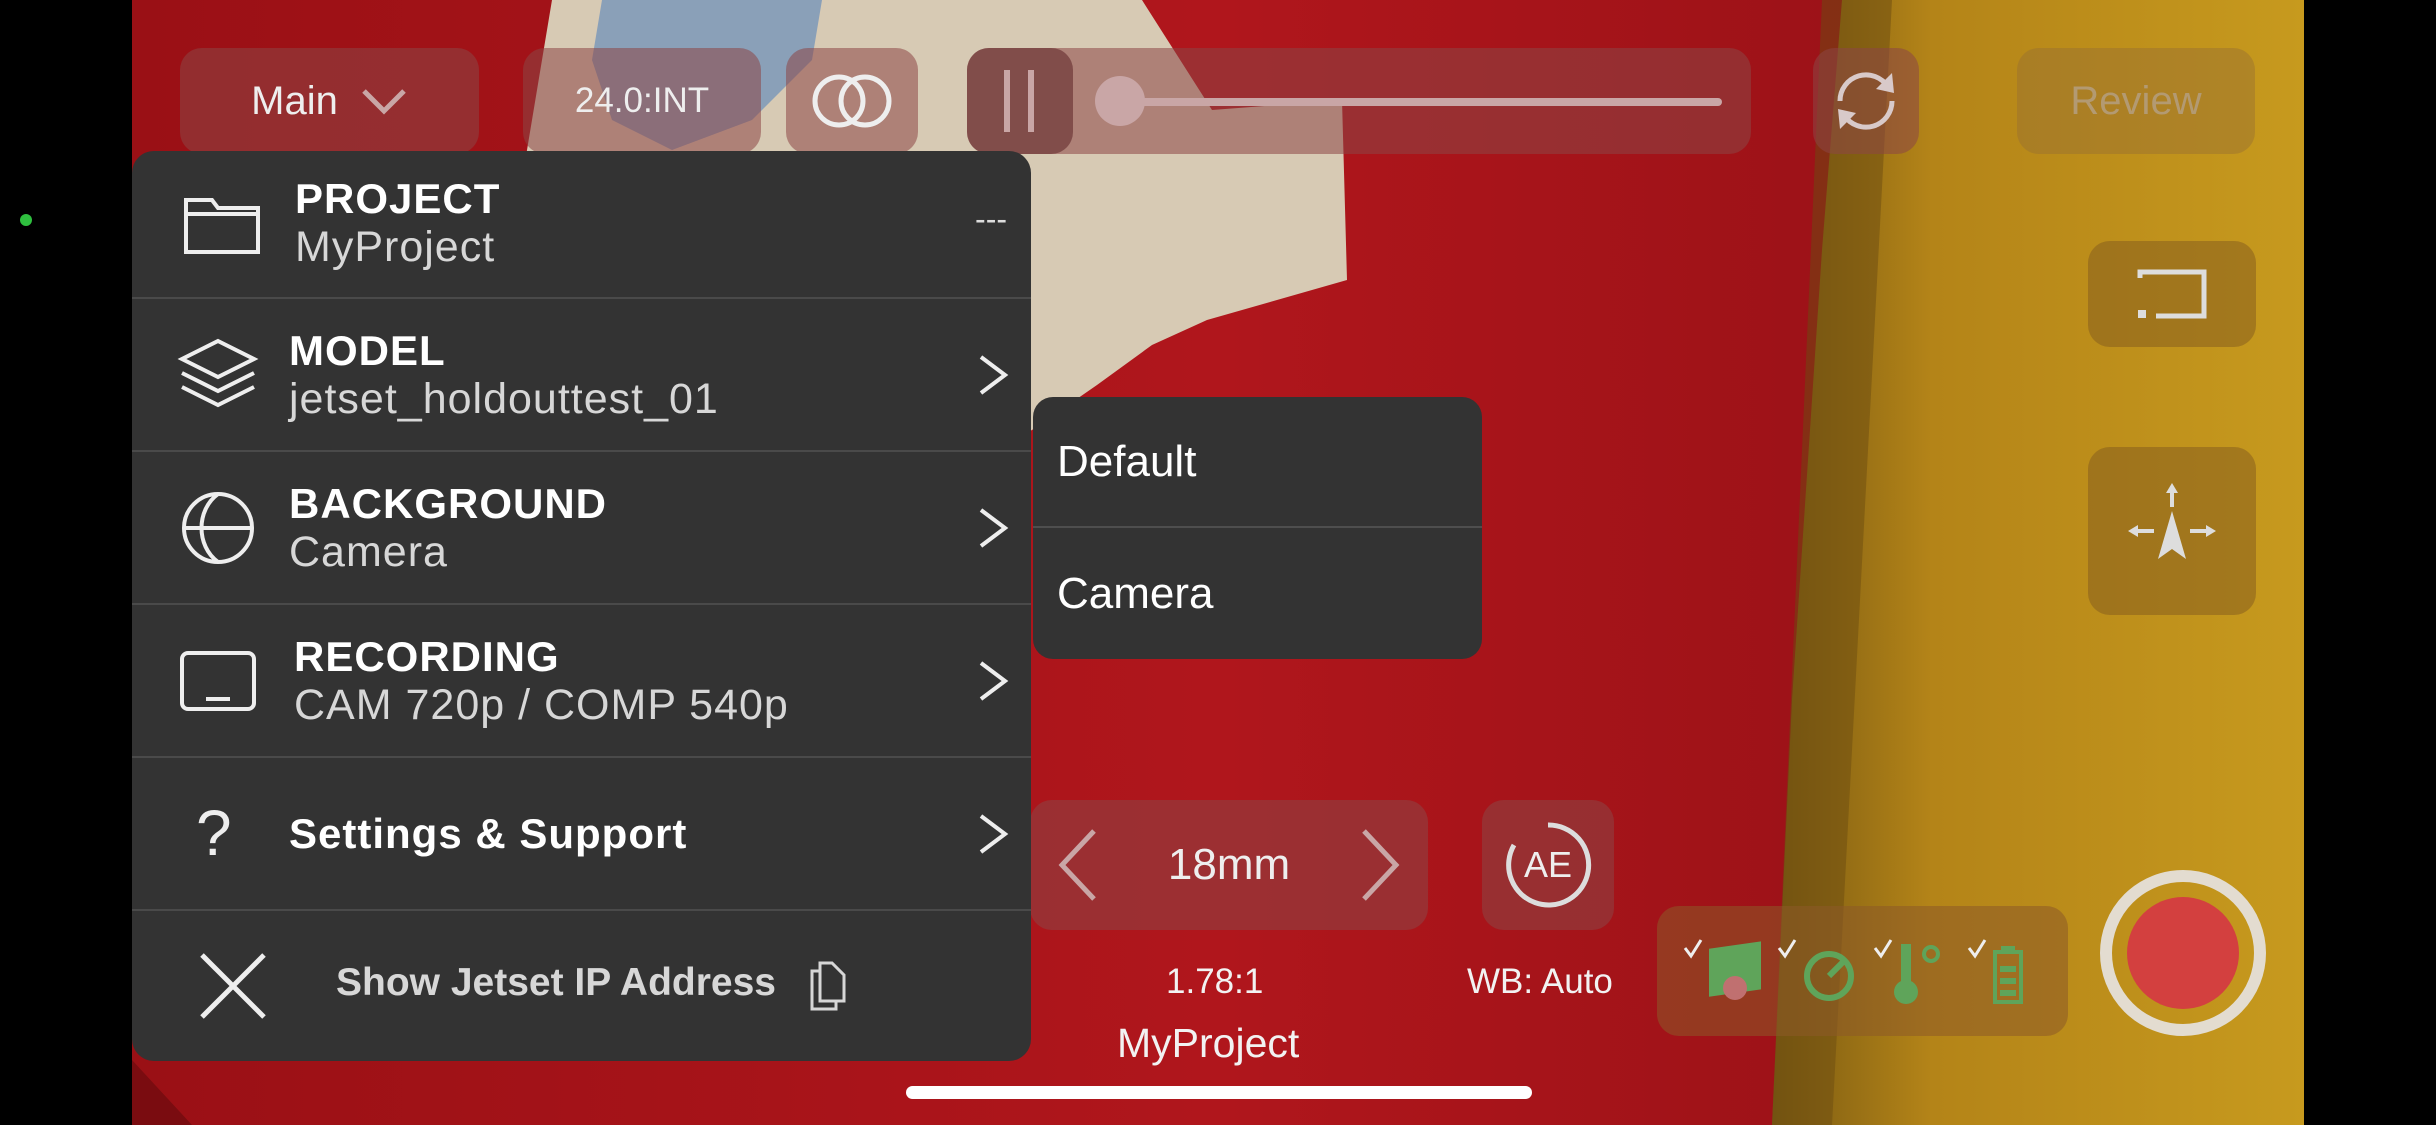 The width and height of the screenshot is (2436, 1125). What do you see at coordinates (214, 833) in the screenshot?
I see `question-icon: ?` at bounding box center [214, 833].